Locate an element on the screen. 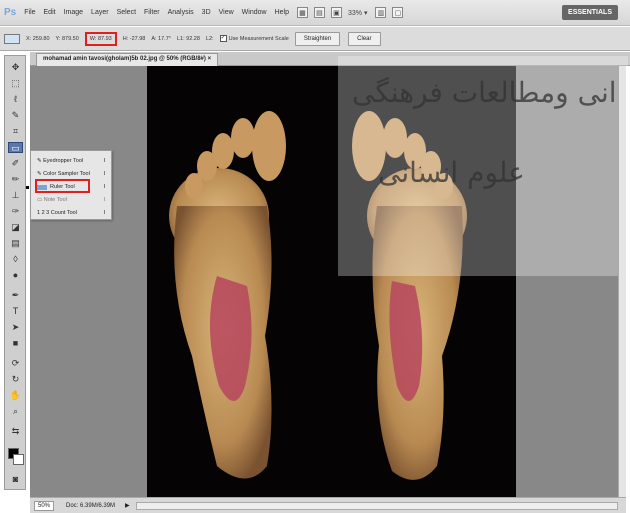 This screenshot has height=513, width=630. photoshop-logo: Ps is located at coordinates (10, 12).